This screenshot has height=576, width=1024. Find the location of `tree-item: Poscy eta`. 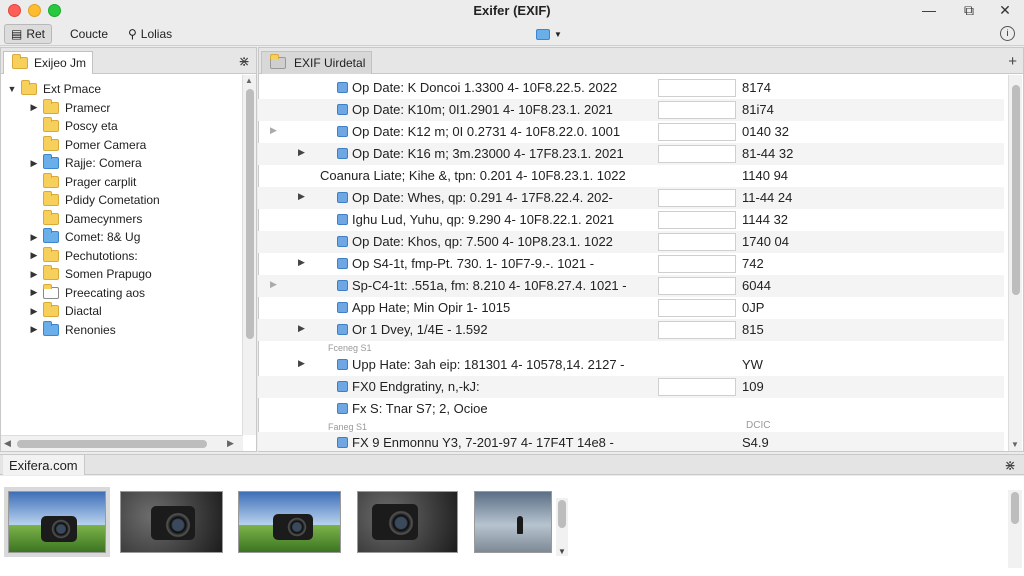

tree-item: Poscy eta is located at coordinates (121, 126).